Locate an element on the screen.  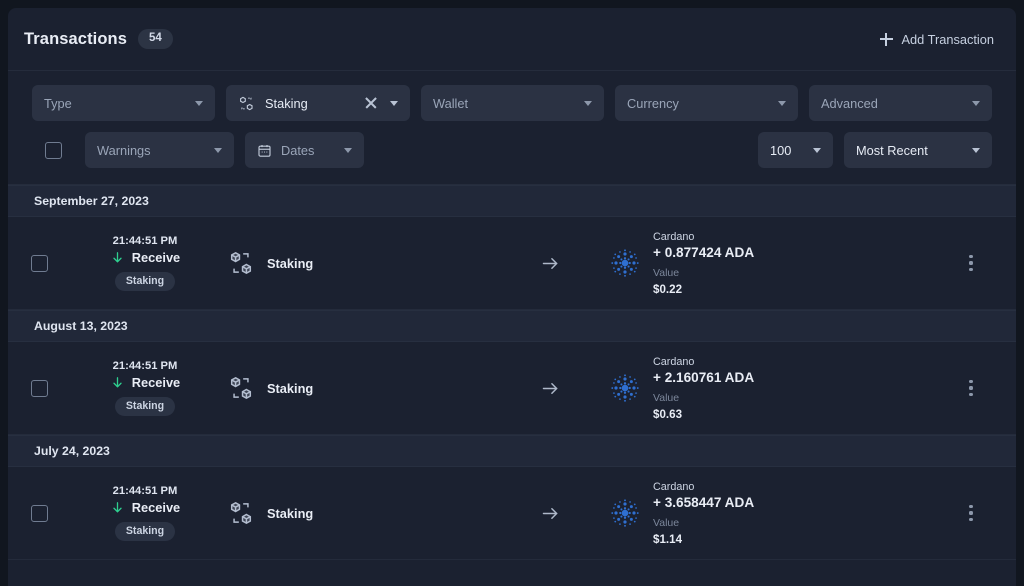
row-amount: + 0.877424 ADA is located at coordinates (704, 252).